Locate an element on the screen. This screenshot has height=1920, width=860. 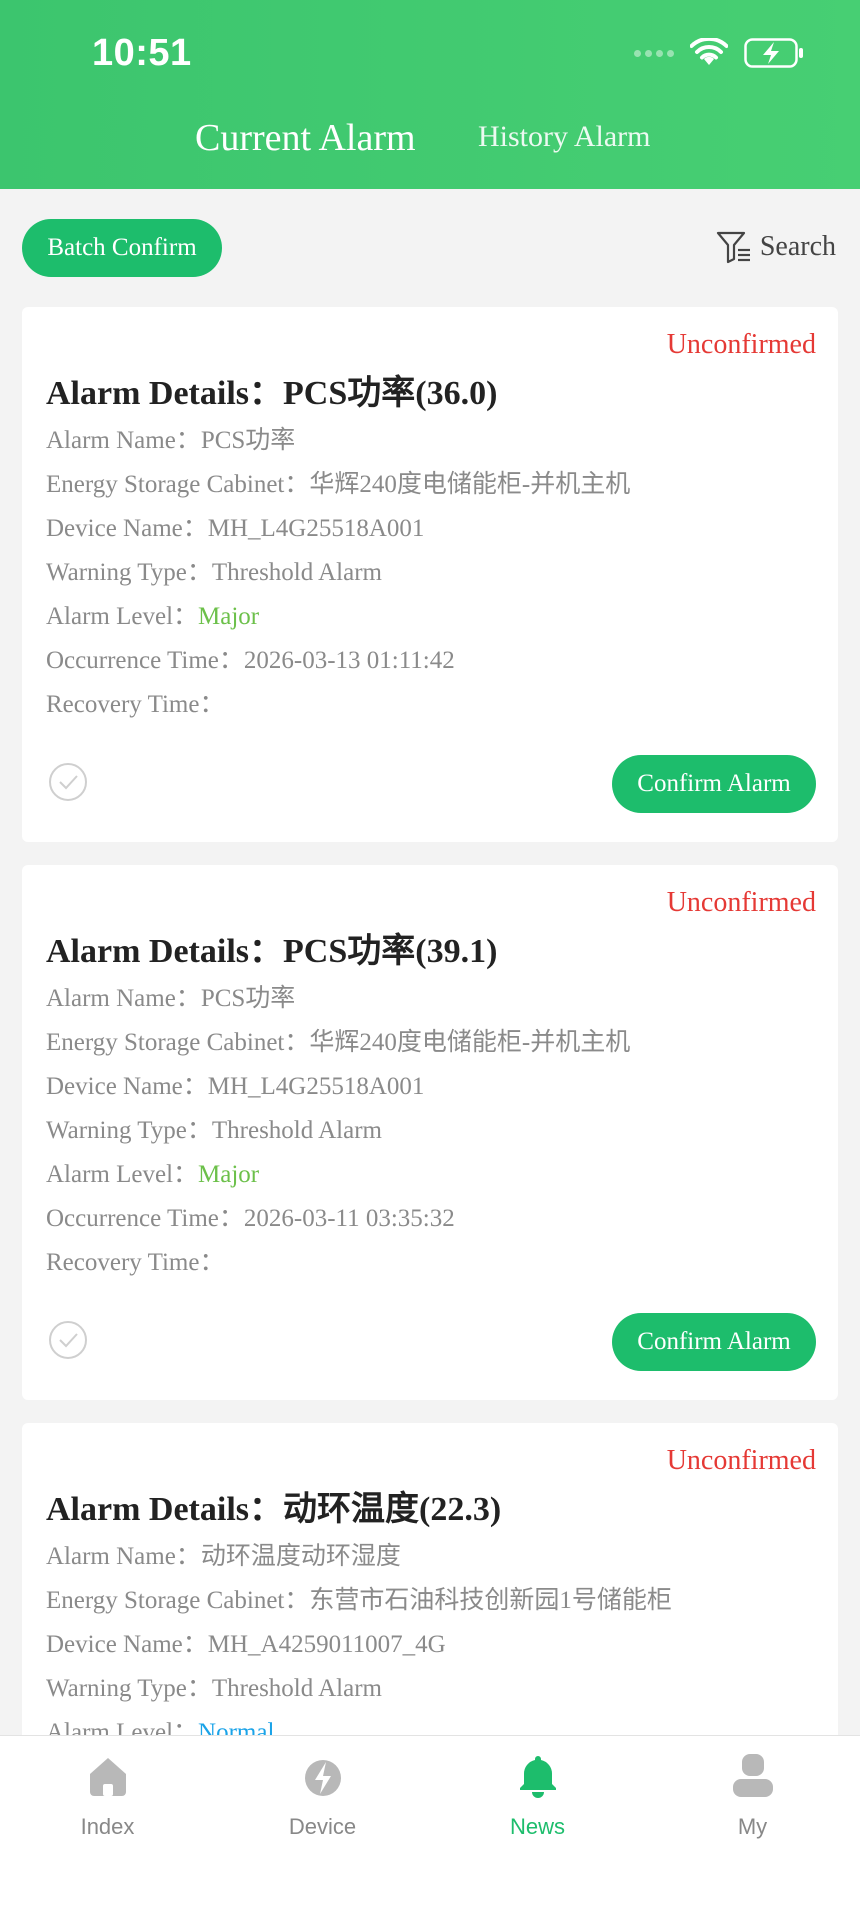
toolbar: Batch Confirm Search is located at coordinates (430, 248).